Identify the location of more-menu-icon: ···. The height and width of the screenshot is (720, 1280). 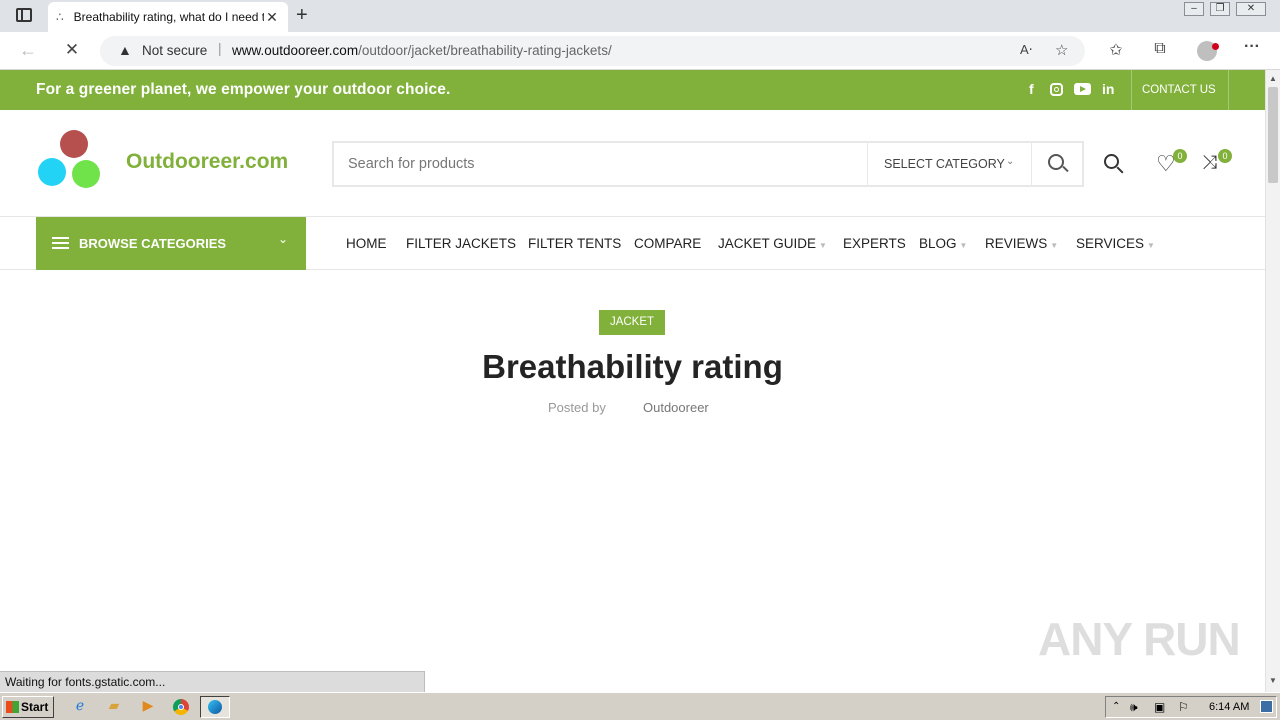
(1252, 47).